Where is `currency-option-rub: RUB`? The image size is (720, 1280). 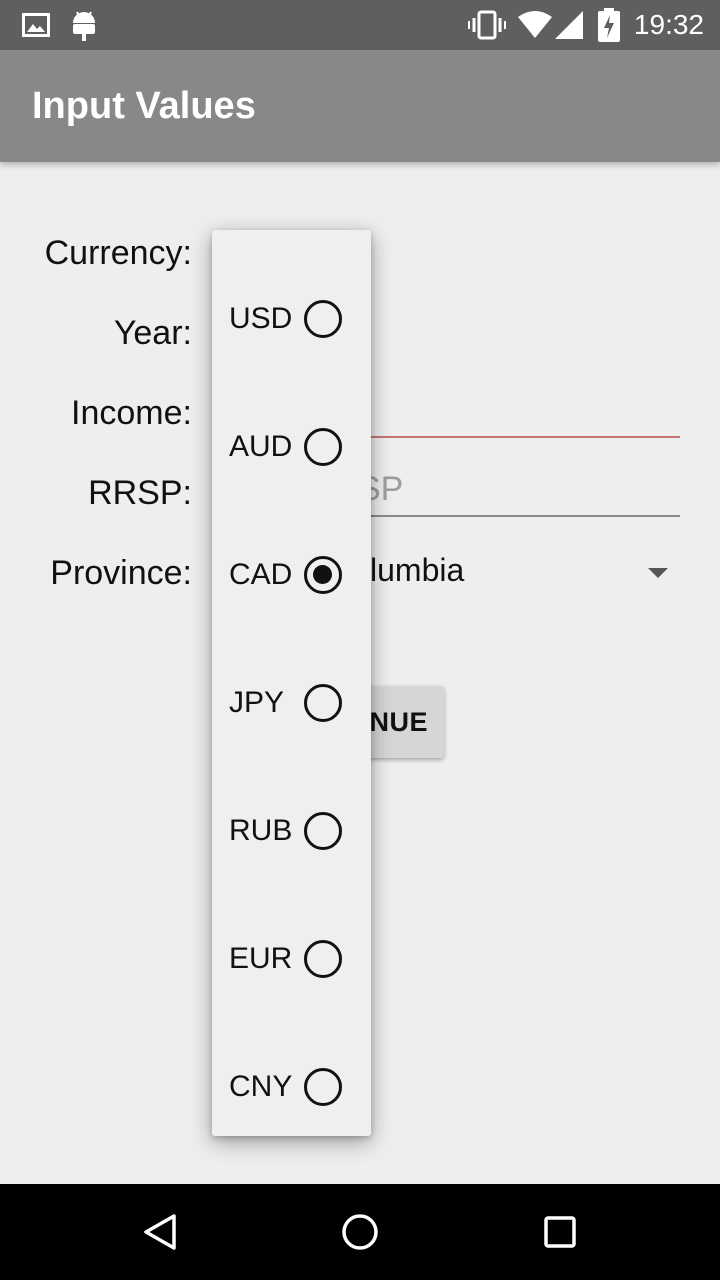 currency-option-rub: RUB is located at coordinates (291, 831).